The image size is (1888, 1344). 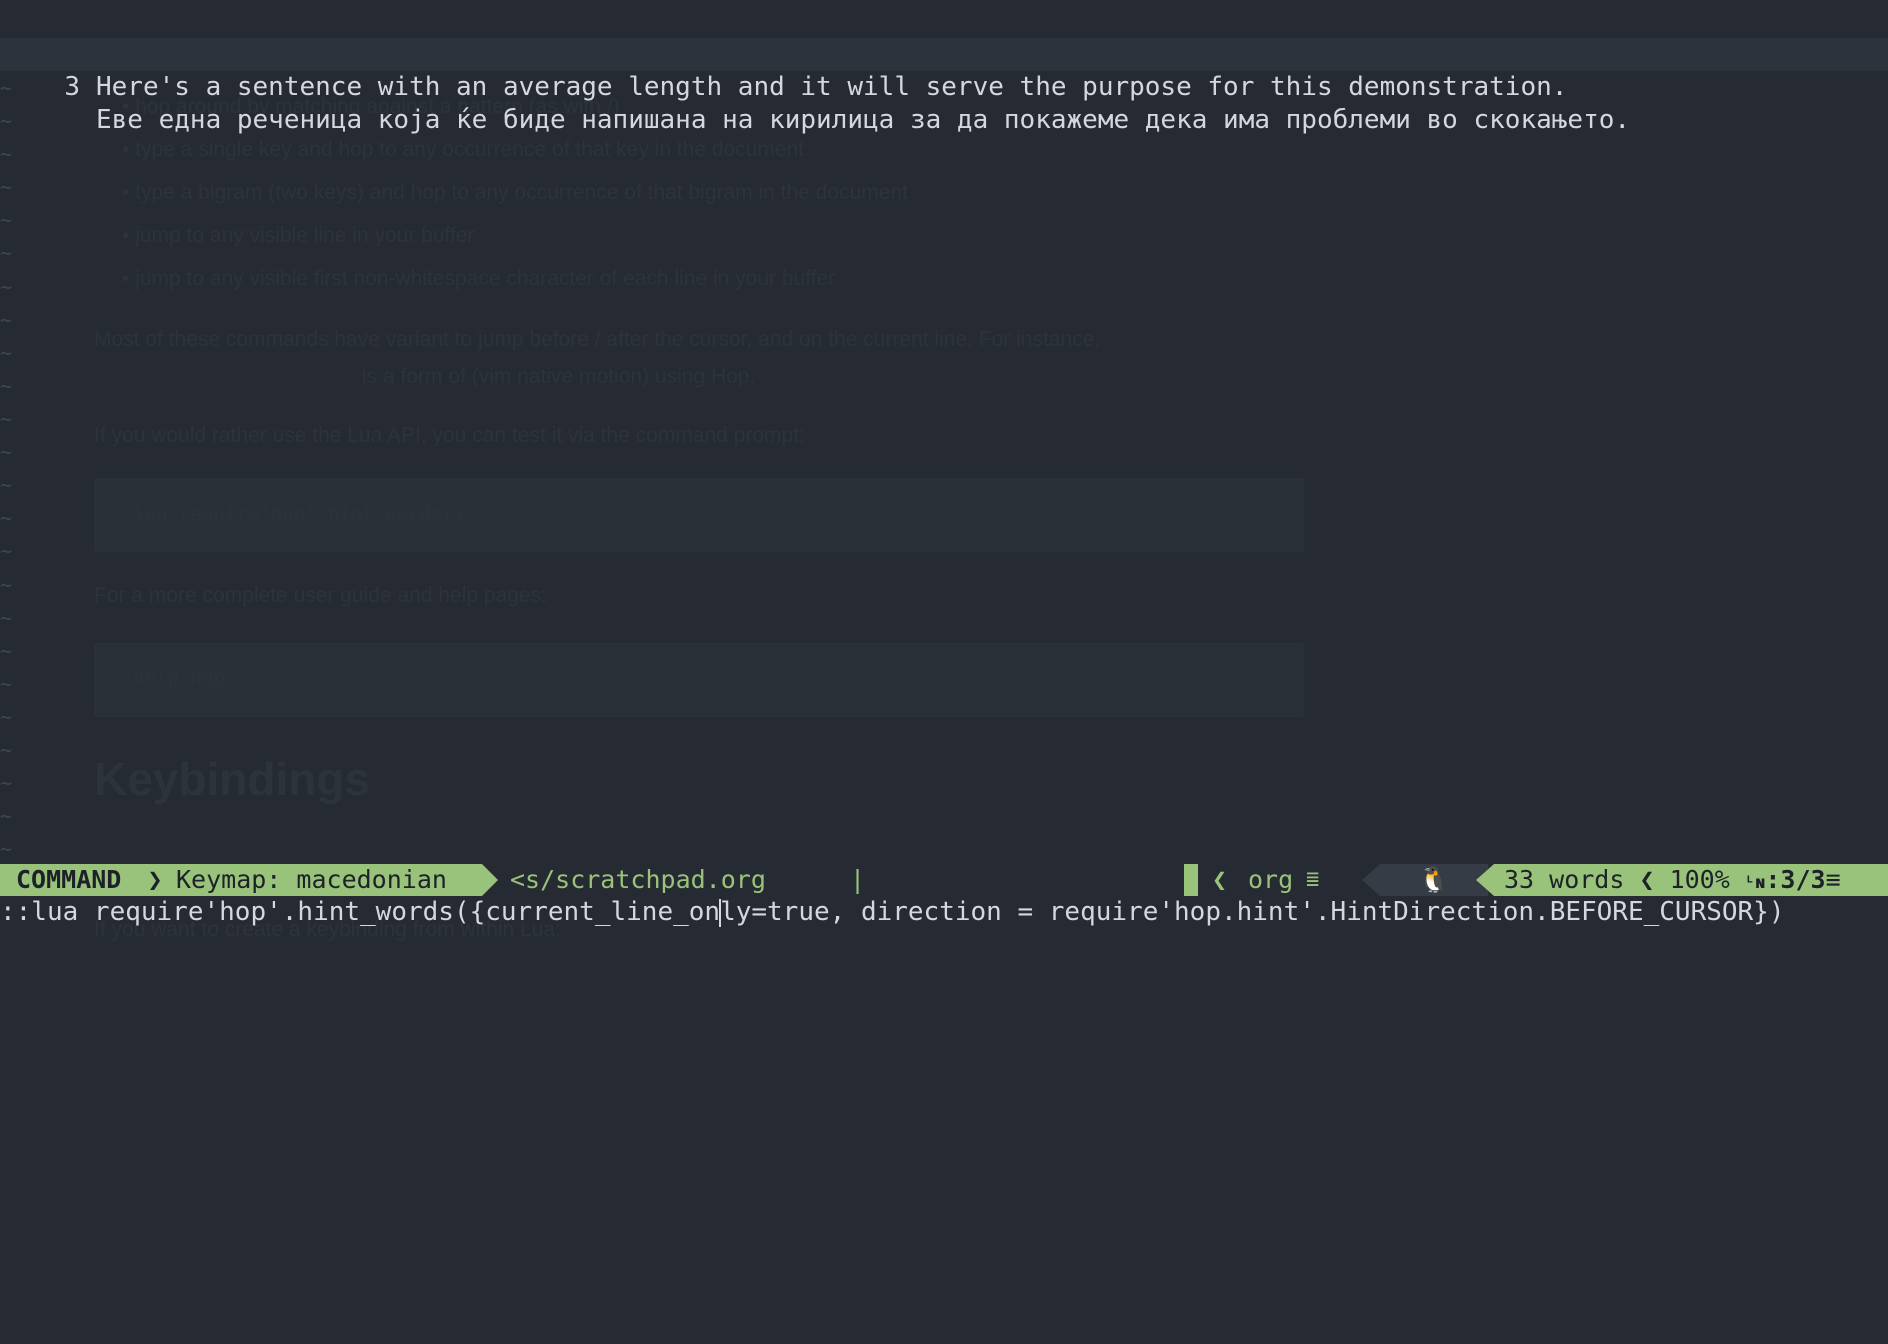 What do you see at coordinates (173, 678) in the screenshot?
I see `ghost-code-2: :help hop` at bounding box center [173, 678].